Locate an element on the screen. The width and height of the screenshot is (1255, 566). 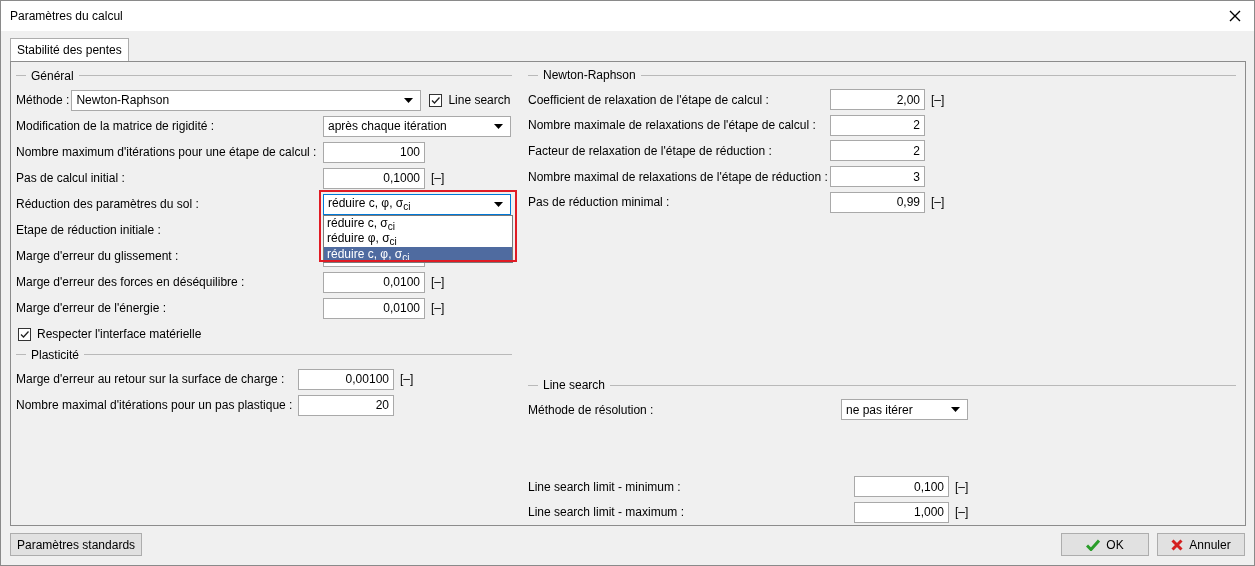
dropdown-option: réduire c, σ$_{ci}$ is located at coordinates (418, 223).